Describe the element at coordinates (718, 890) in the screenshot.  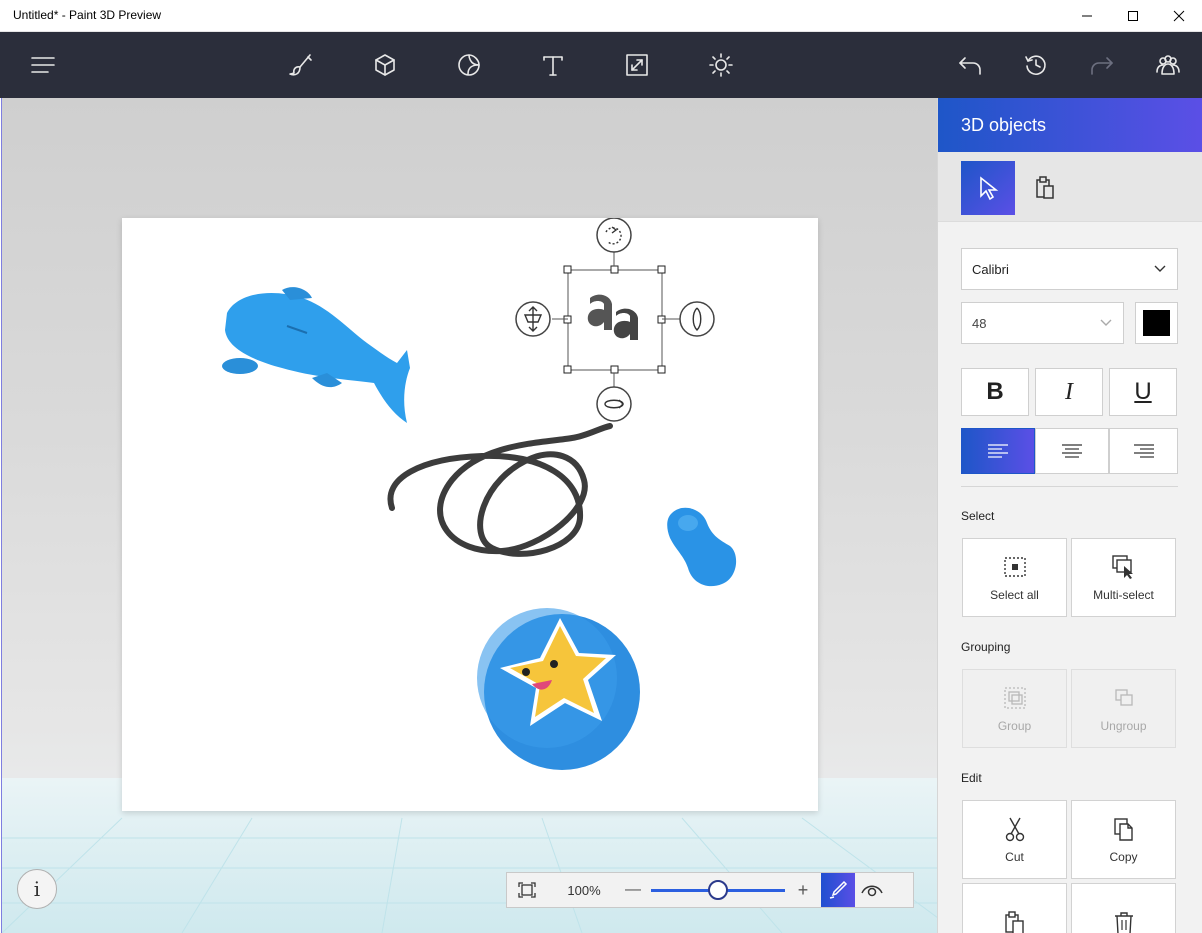
I see `zoom-slider-thumb` at that location.